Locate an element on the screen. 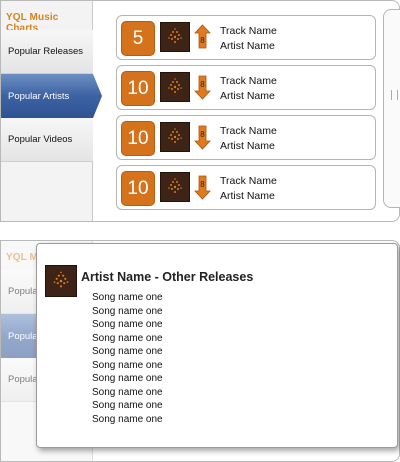  artist-image is located at coordinates (61, 281).